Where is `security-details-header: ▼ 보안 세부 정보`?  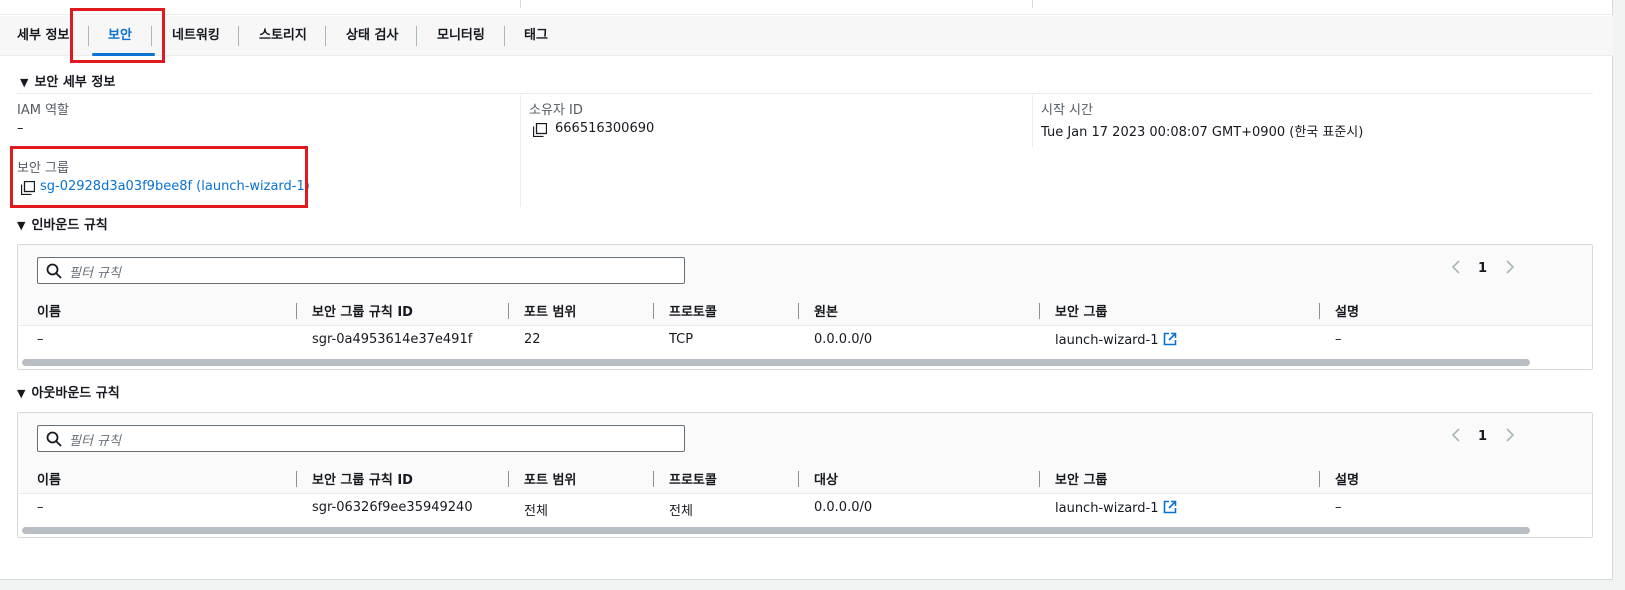 security-details-header: ▼ 보안 세부 정보 is located at coordinates (67, 80).